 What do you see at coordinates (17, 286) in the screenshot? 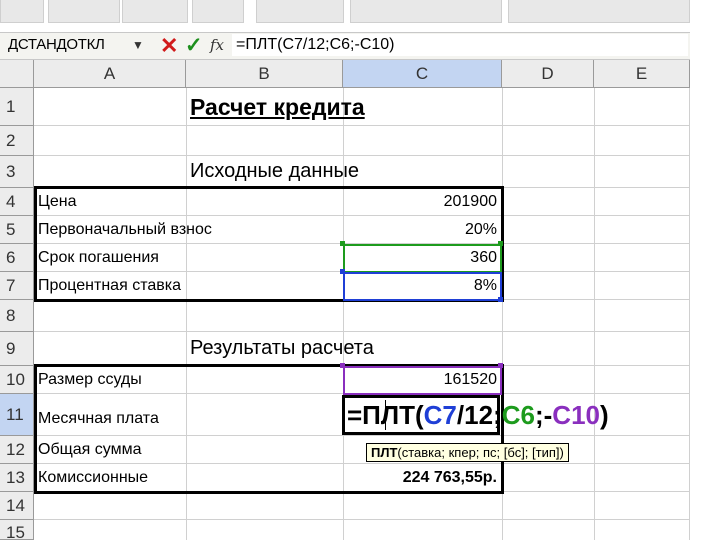
I see `row-header-7: 7` at bounding box center [17, 286].